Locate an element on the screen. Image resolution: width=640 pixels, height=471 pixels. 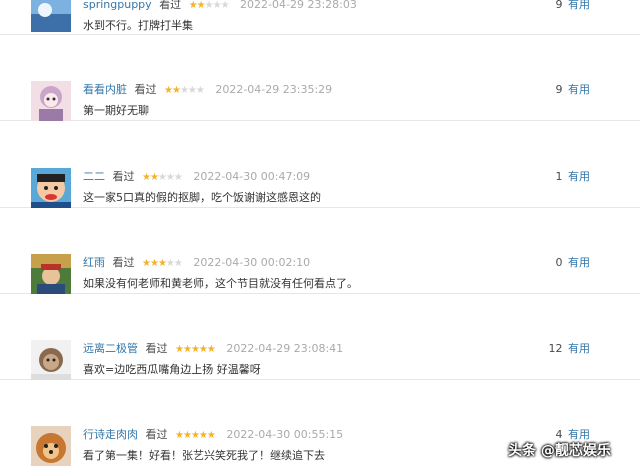
useful-votes: 12 有用 is located at coordinates (570, 349).